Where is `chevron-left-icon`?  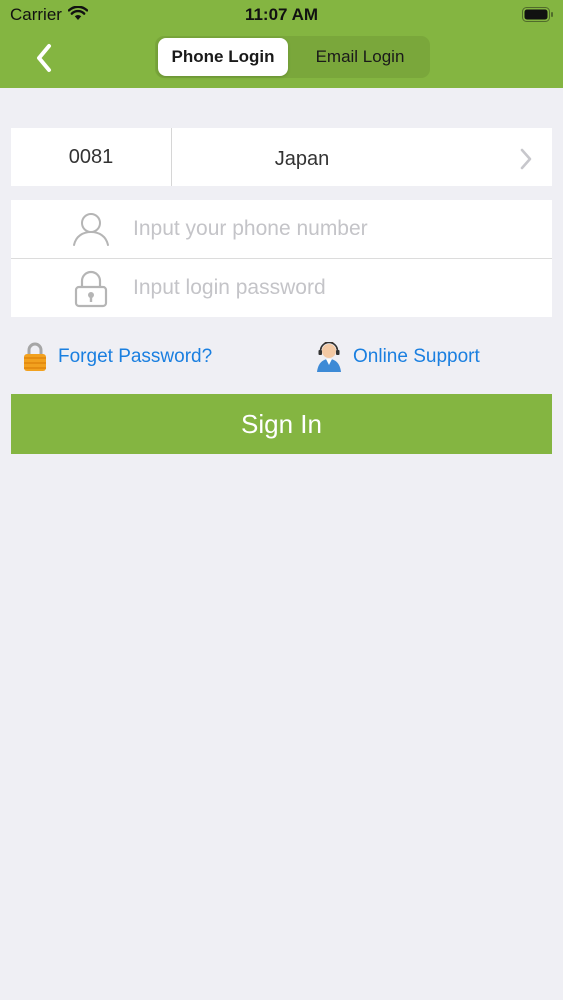 chevron-left-icon is located at coordinates (44, 58).